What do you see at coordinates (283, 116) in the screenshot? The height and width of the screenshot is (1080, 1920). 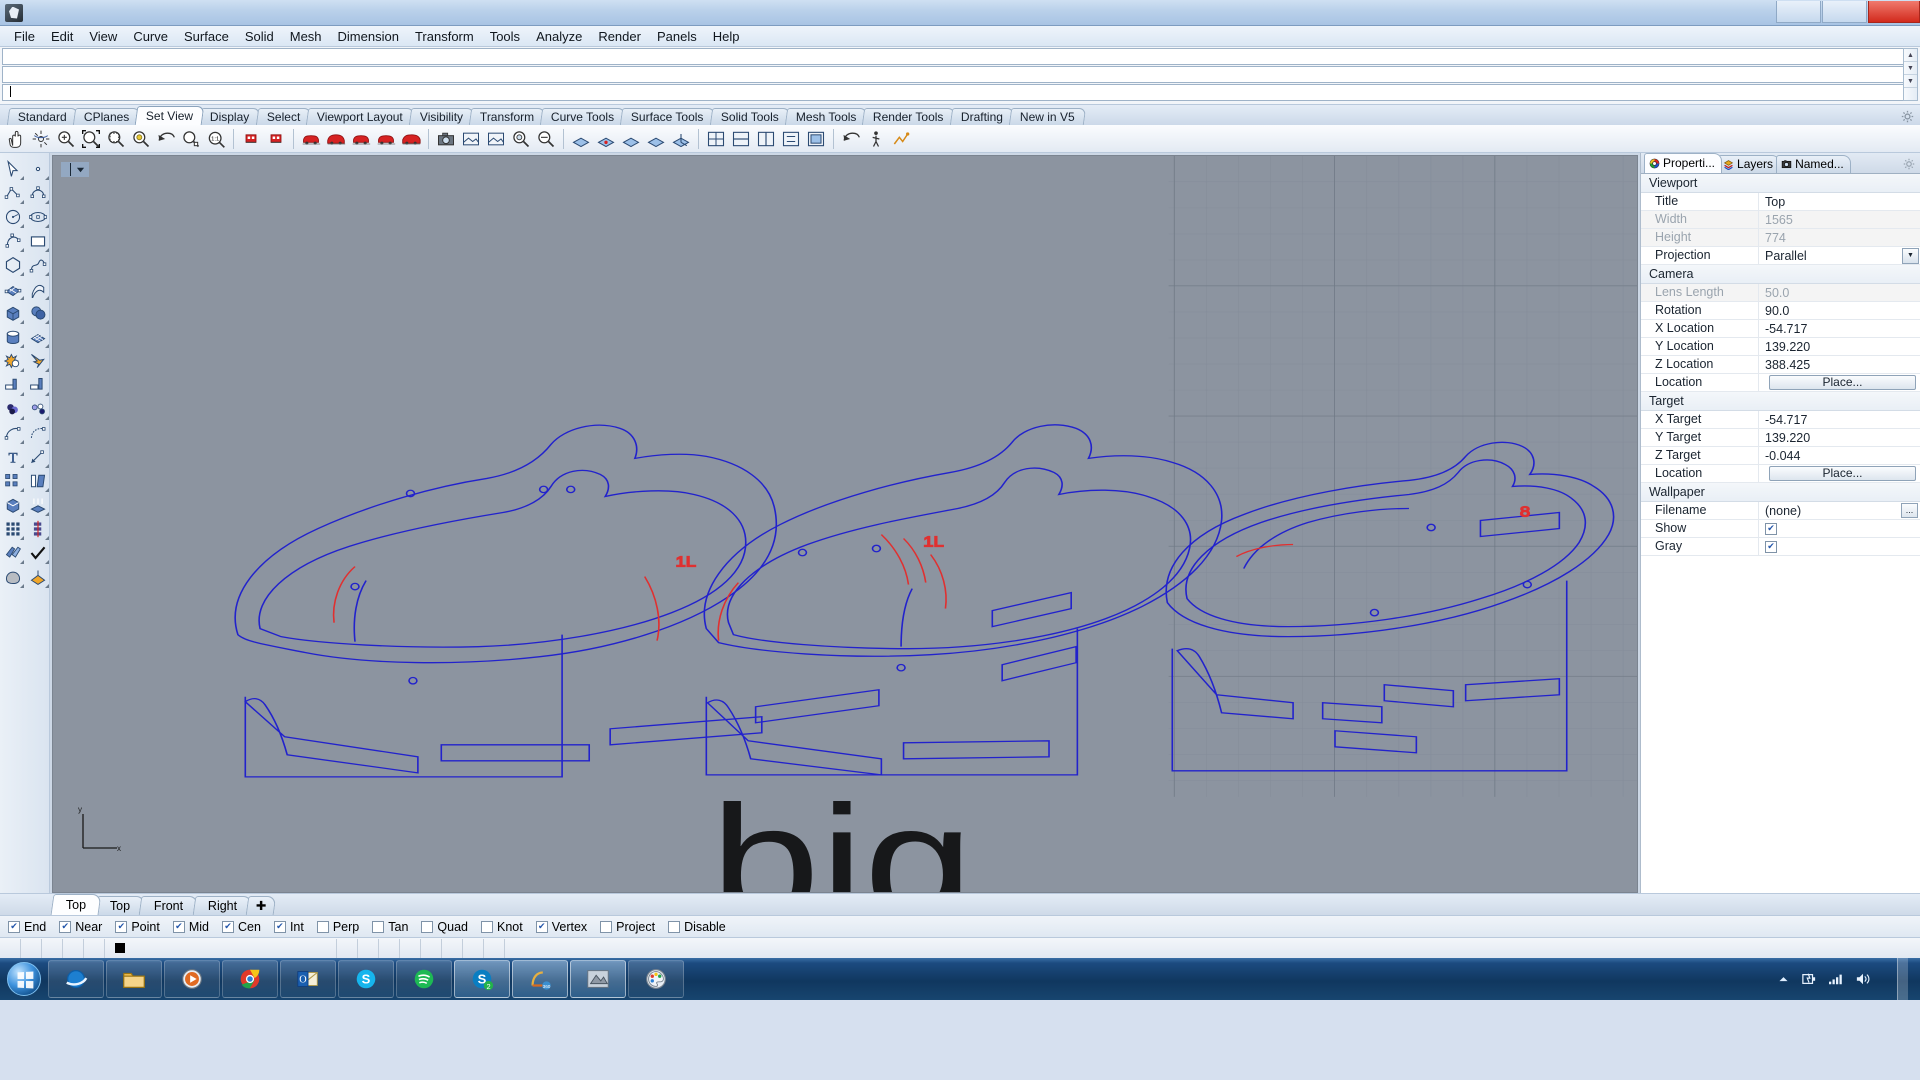 I see `toolbar-tab-select: Select` at bounding box center [283, 116].